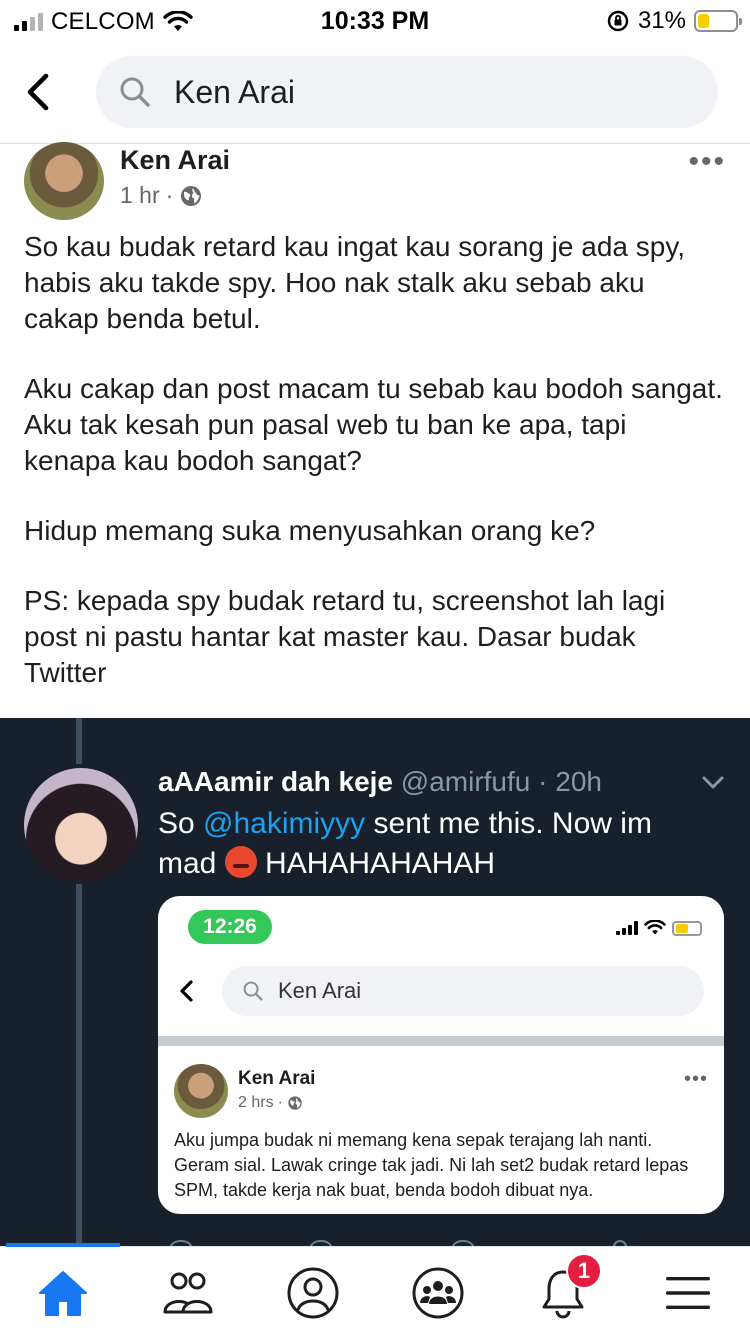 This screenshot has width=750, height=1334. I want to click on angry-face-icon, so click(240, 862).